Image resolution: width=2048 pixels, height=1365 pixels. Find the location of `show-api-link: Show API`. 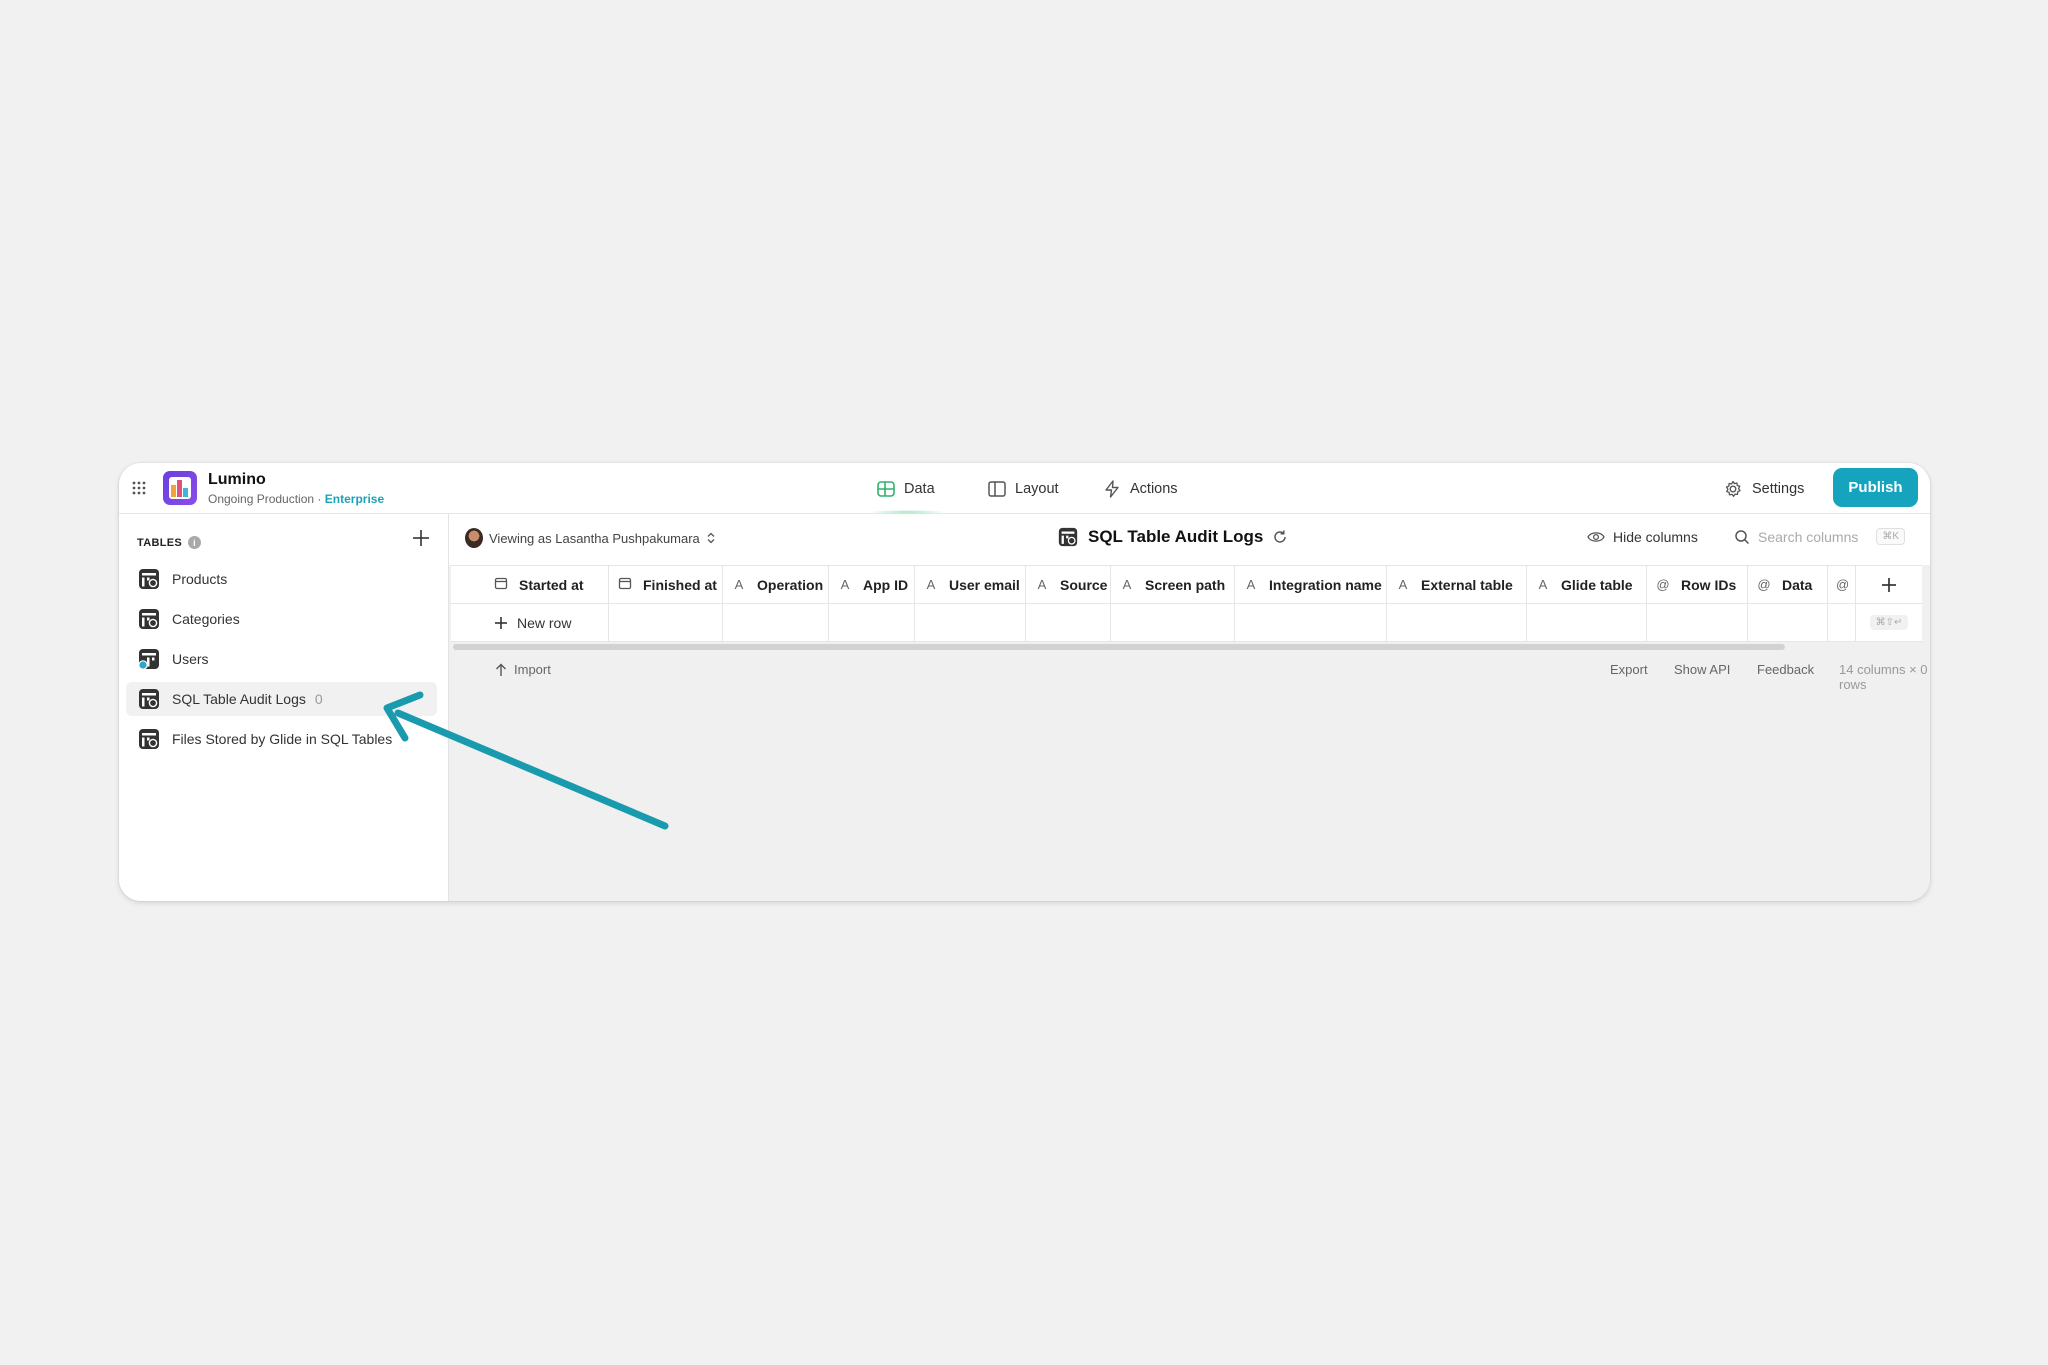

show-api-link: Show API is located at coordinates (1702, 669).